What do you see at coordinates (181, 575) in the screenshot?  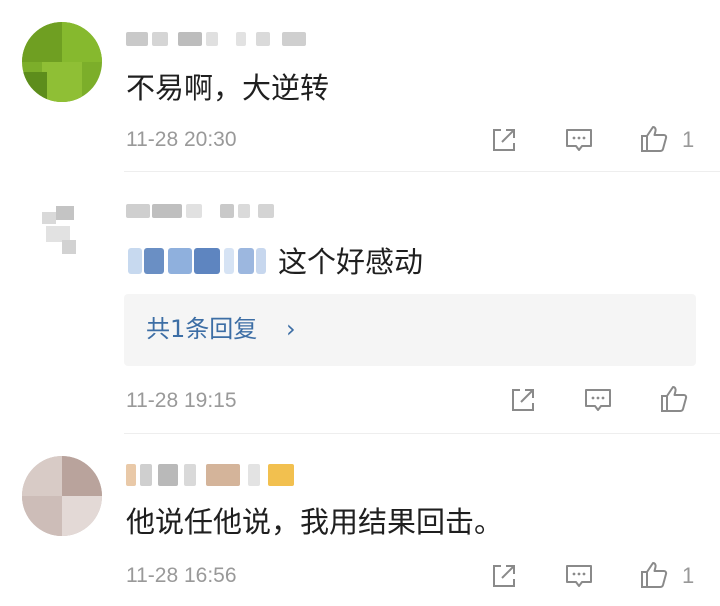 I see `comment-time: 11-28 16:56` at bounding box center [181, 575].